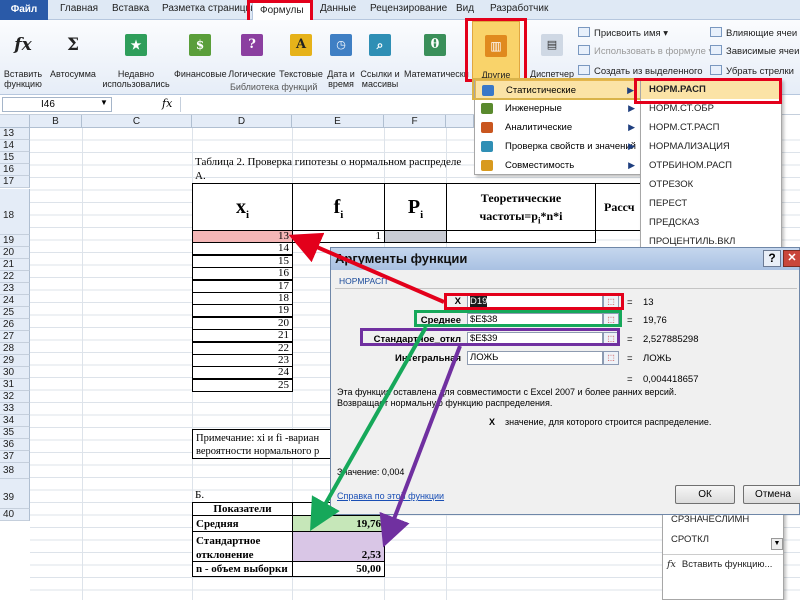 This screenshot has width=800, height=600. I want to click on annotation-arrows, so click(375, 390).